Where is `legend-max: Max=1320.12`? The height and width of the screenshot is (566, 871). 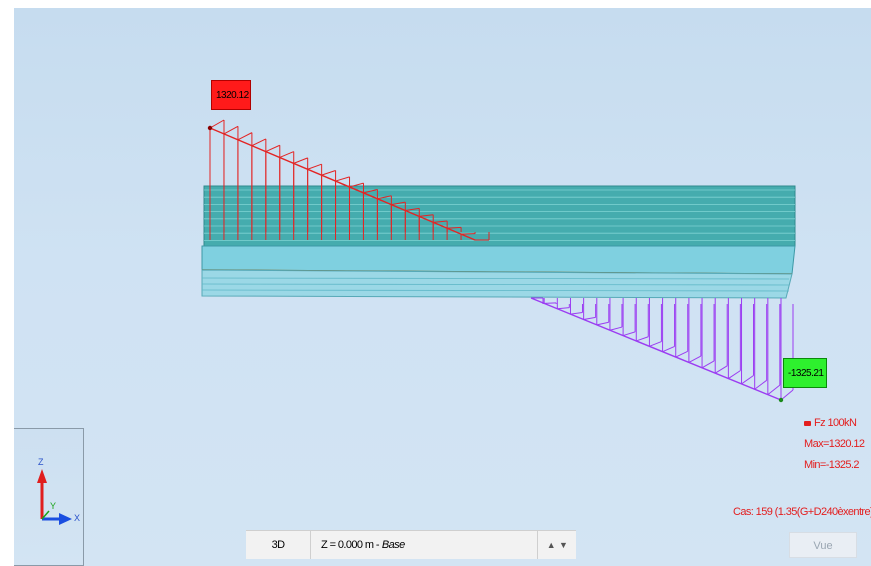
legend-max: Max=1320.12 is located at coordinates (834, 444).